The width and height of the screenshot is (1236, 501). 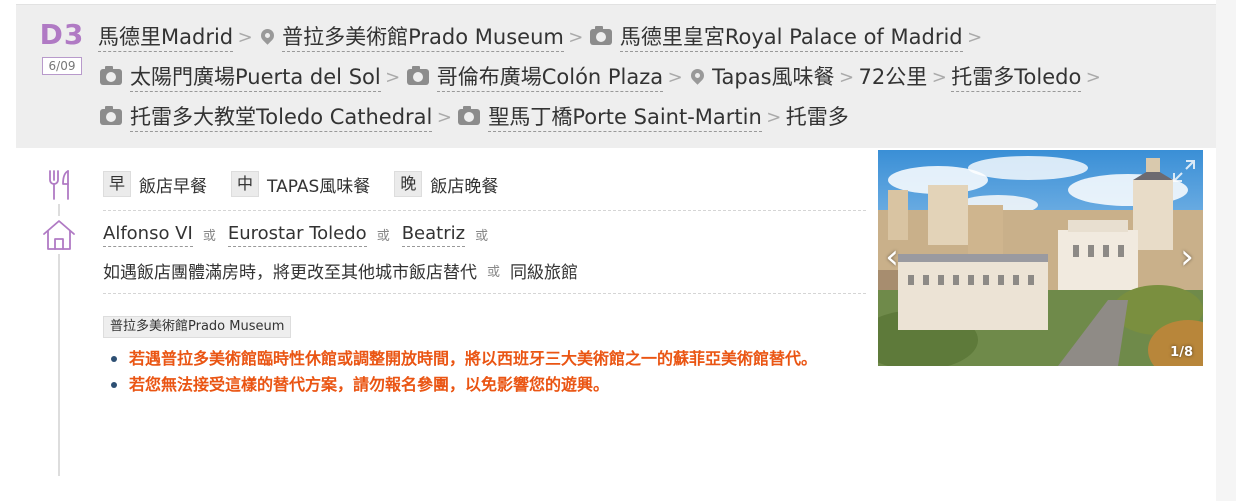 What do you see at coordinates (281, 117) in the screenshot?
I see `route-stop-name: 托雷多大教堂Toledo Cathedral` at bounding box center [281, 117].